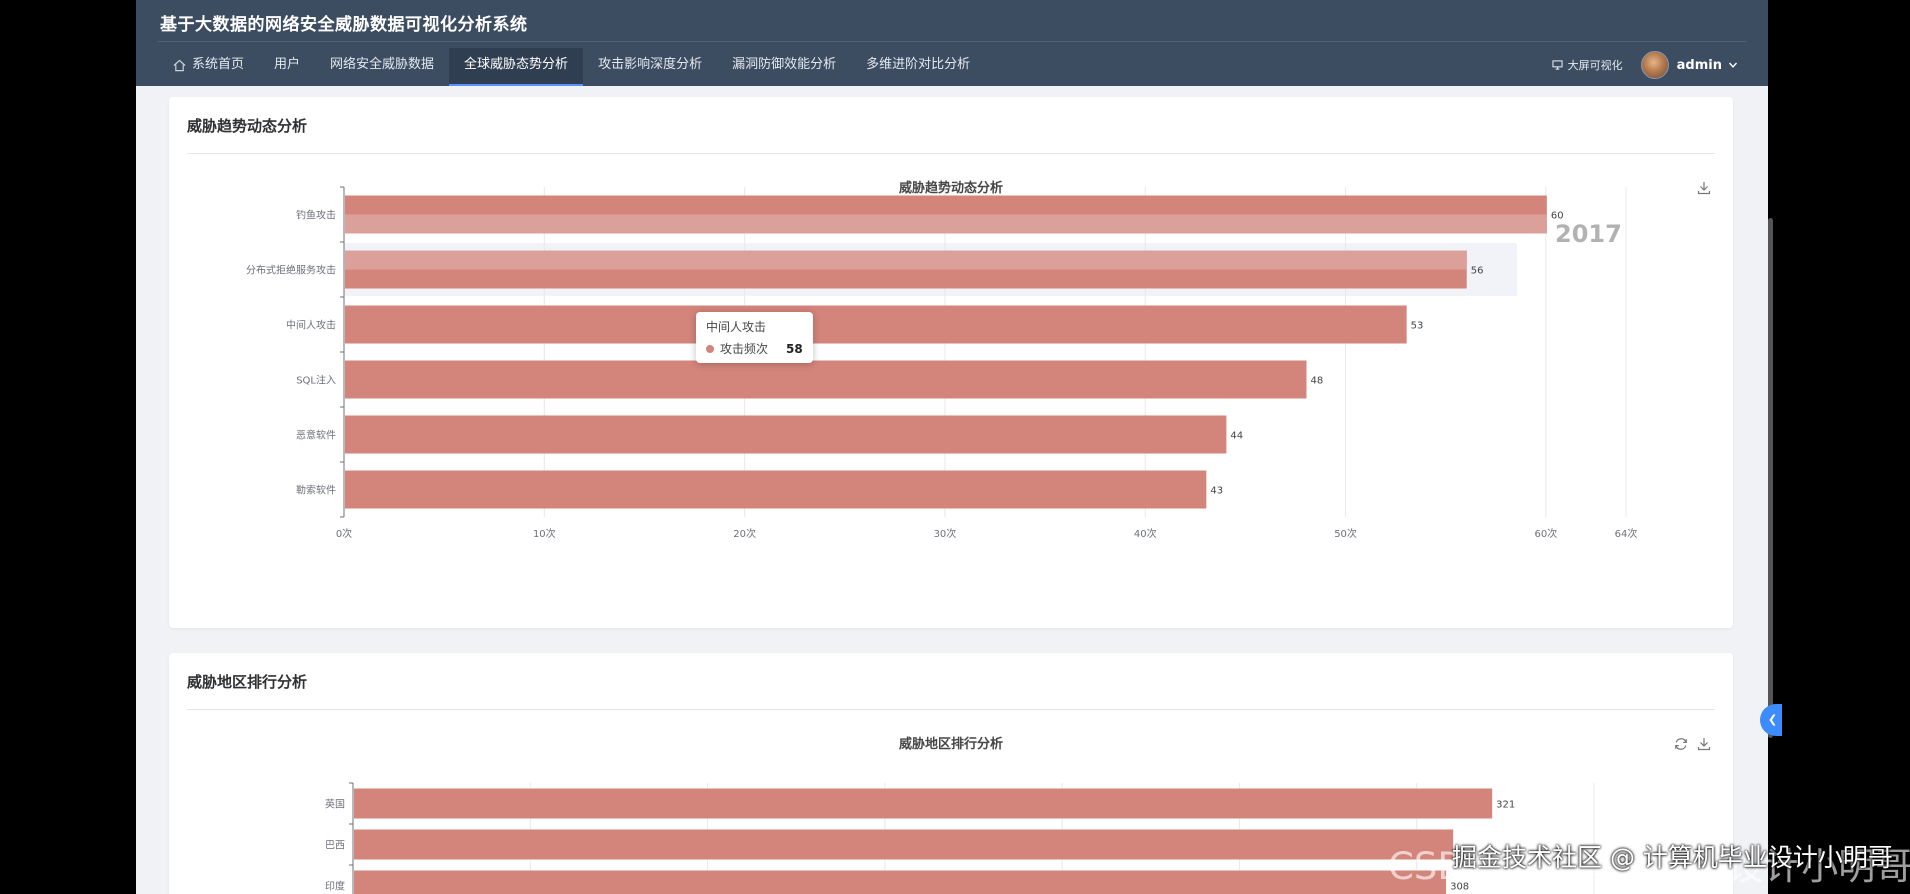  Describe the element at coordinates (1839, 447) in the screenshot. I see `screen-border` at that location.